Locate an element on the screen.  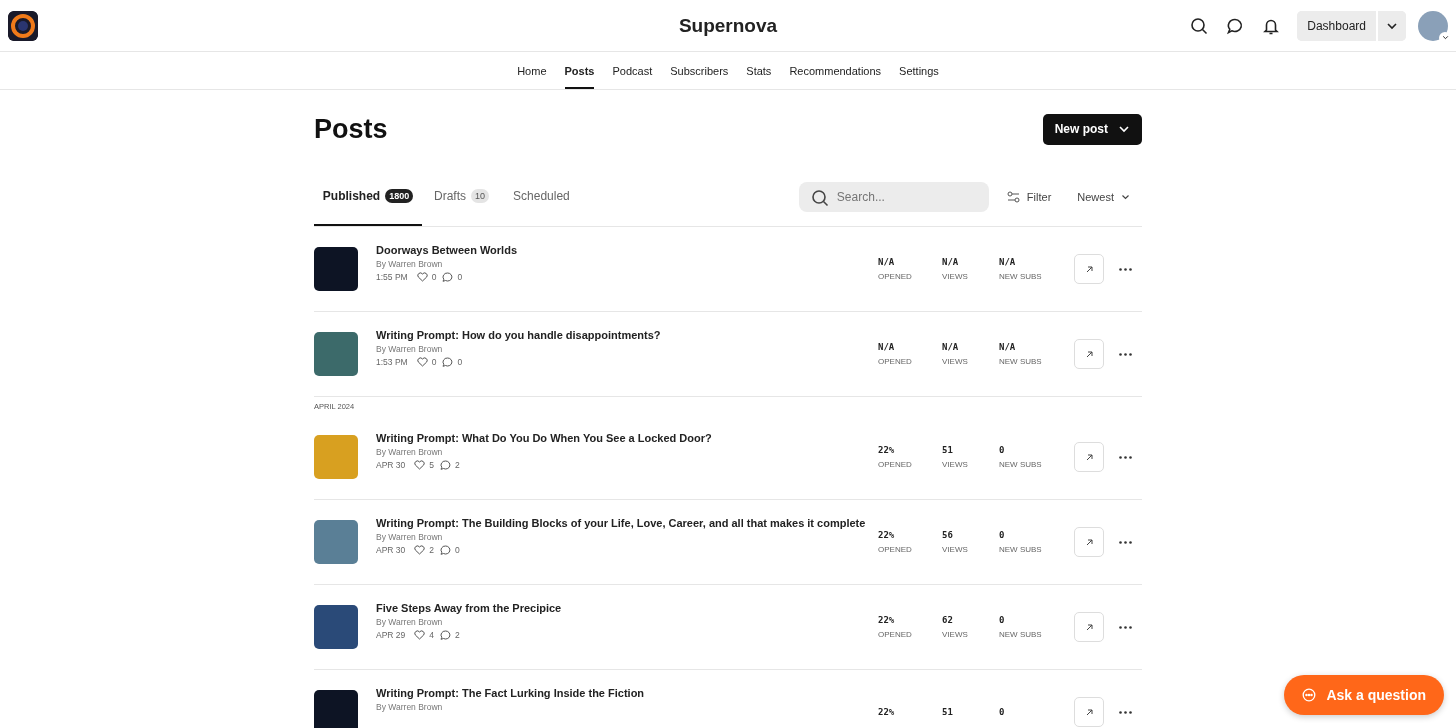
nav-tab: Recommendations is located at coordinates (835, 70).